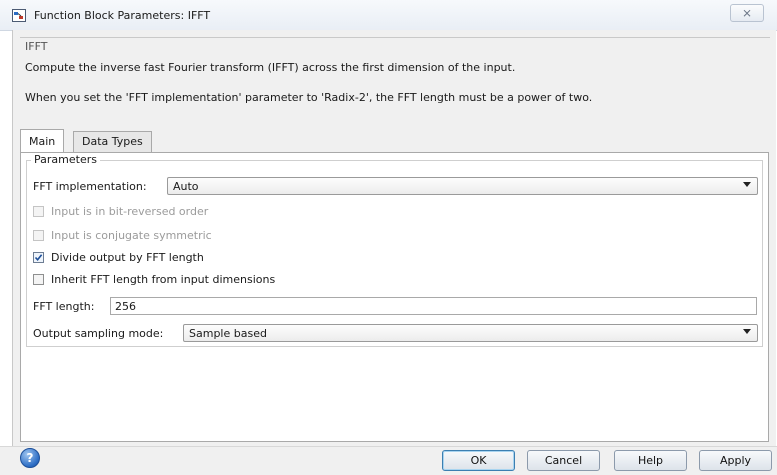 Image resolution: width=777 pixels, height=475 pixels. I want to click on tab-label: Main, so click(42, 141).